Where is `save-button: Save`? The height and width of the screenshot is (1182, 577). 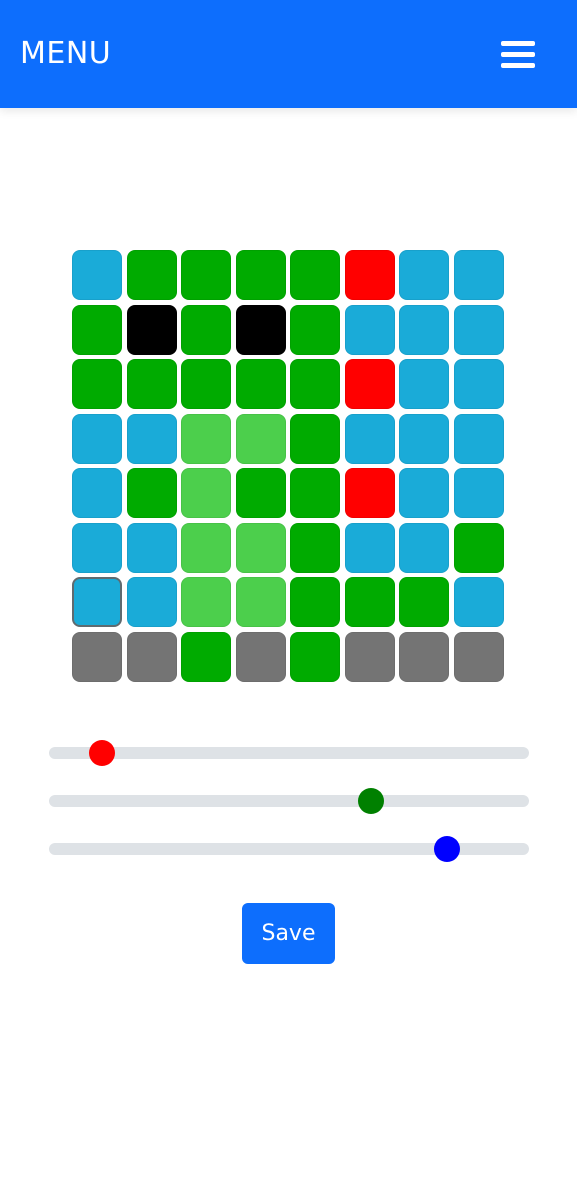
save-button: Save is located at coordinates (288, 933).